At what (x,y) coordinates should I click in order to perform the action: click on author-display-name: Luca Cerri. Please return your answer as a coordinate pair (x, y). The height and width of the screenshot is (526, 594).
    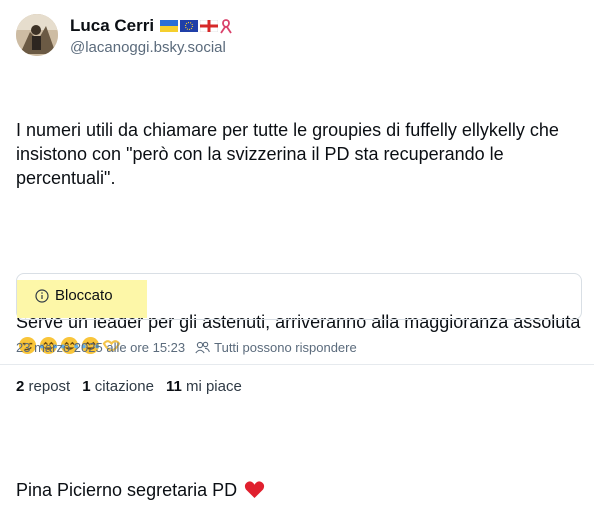
    Looking at the image, I should click on (112, 26).